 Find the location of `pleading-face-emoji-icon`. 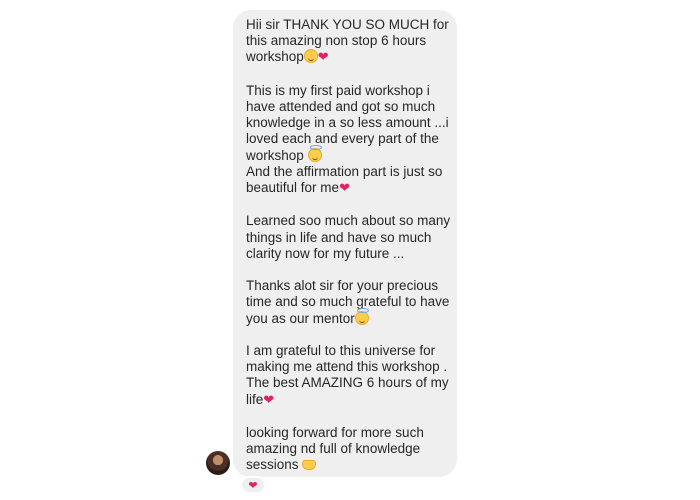

pleading-face-emoji-icon is located at coordinates (310, 56).